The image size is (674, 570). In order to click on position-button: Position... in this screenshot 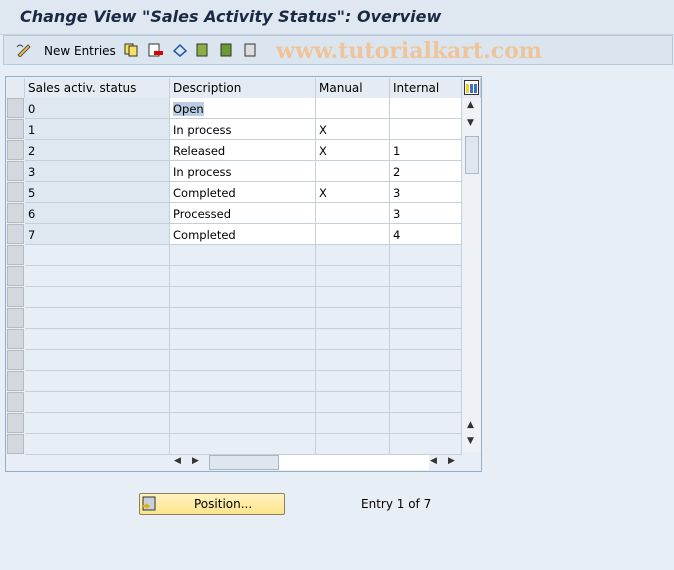, I will do `click(212, 504)`.